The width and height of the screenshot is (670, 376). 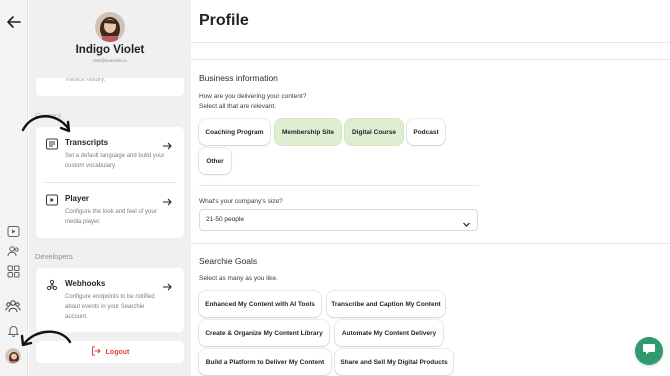 I want to click on business-info-heading: Business information, so click(x=238, y=78).